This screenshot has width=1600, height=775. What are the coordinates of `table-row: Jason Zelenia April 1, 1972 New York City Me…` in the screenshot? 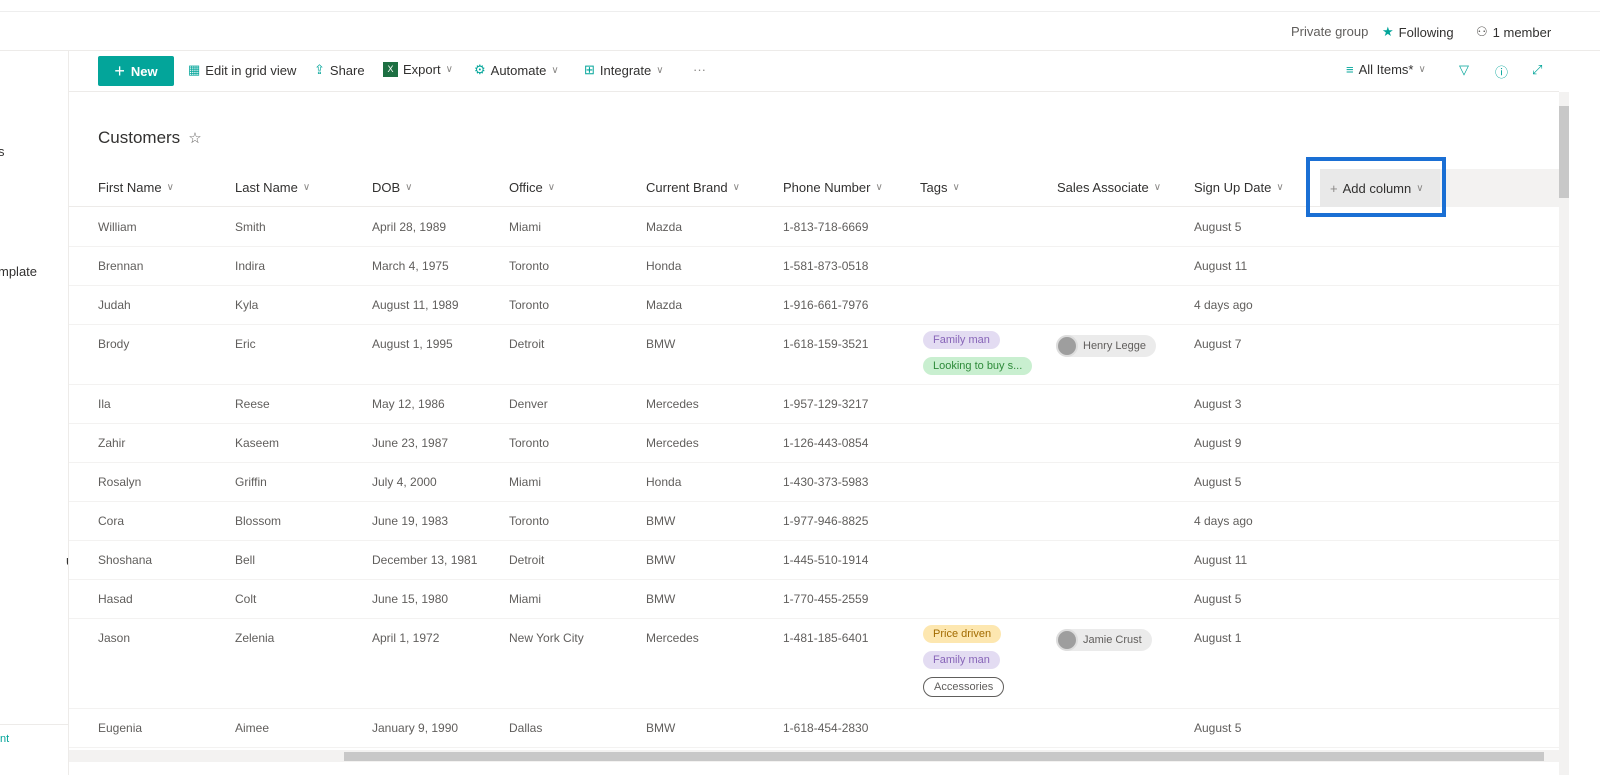 It's located at (814, 664).